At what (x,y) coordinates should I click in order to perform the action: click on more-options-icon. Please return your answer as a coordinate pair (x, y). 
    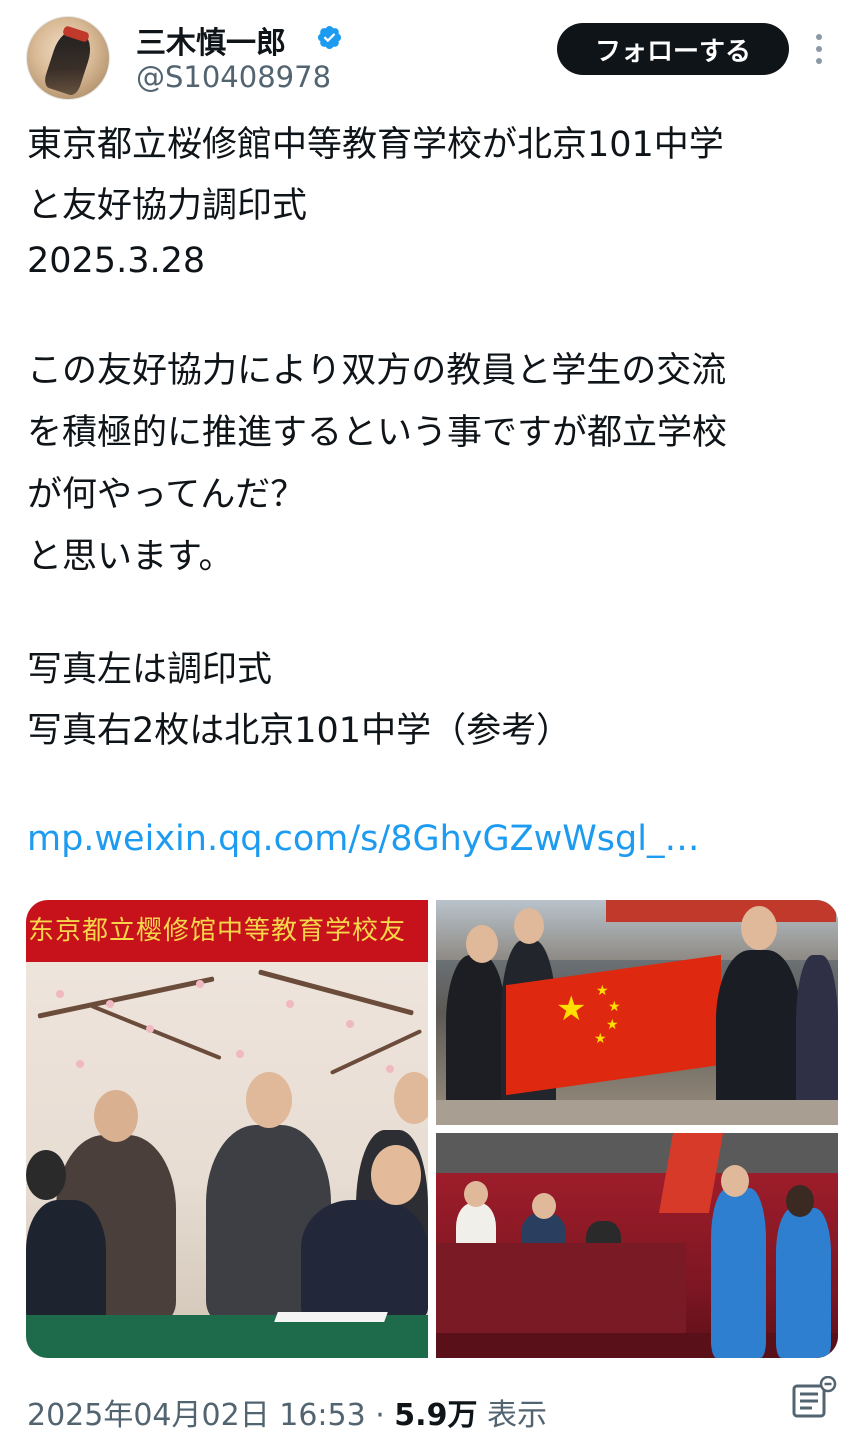
    Looking at the image, I should click on (819, 49).